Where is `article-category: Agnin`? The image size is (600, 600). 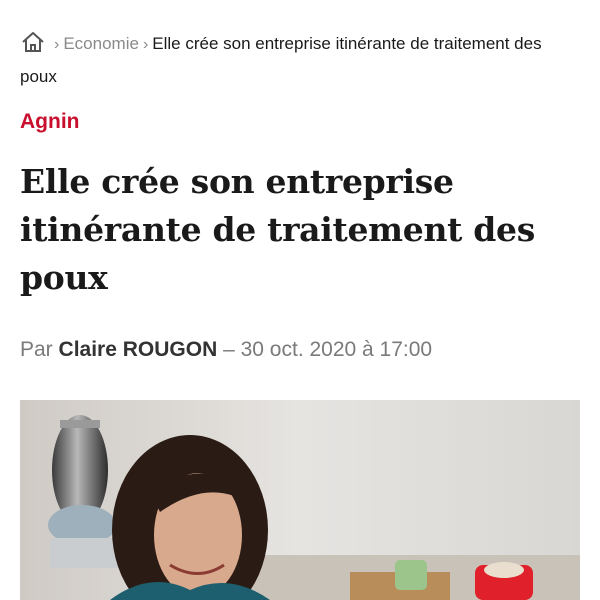 article-category: Agnin is located at coordinates (49, 122).